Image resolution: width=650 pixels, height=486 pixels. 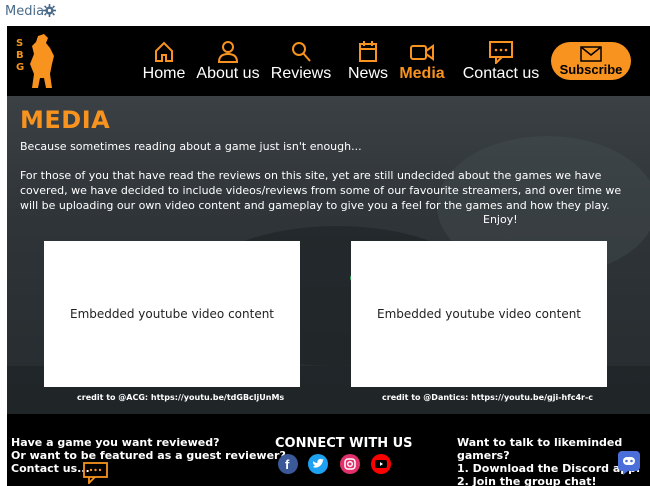 What do you see at coordinates (344, 443) in the screenshot?
I see `connect-heading: CONNECT WITH US` at bounding box center [344, 443].